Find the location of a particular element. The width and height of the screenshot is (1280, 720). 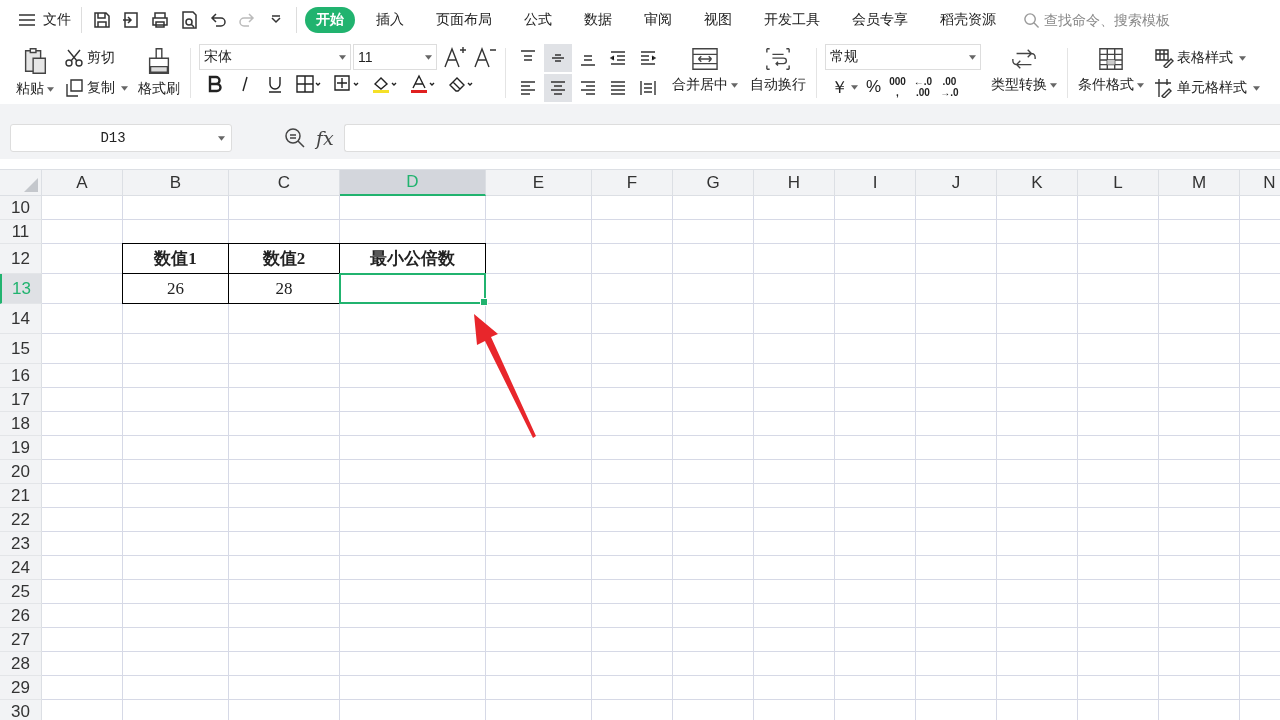

merge-center-button: 合并居中 is located at coordinates (705, 70).